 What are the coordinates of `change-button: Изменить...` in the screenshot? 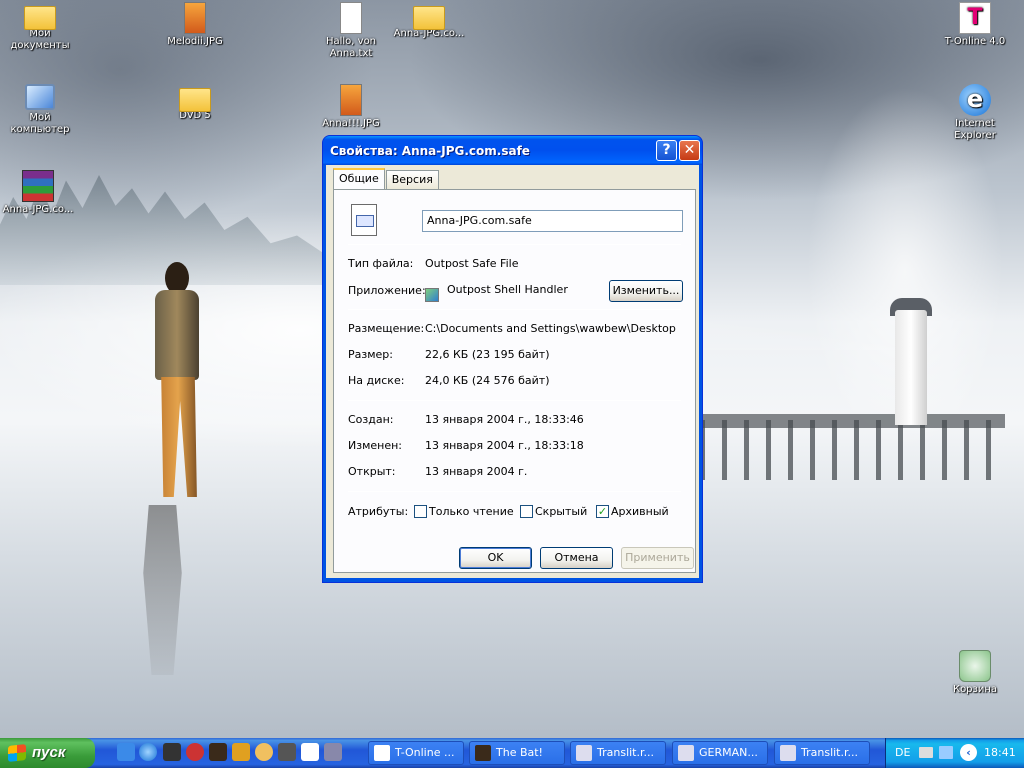 It's located at (646, 291).